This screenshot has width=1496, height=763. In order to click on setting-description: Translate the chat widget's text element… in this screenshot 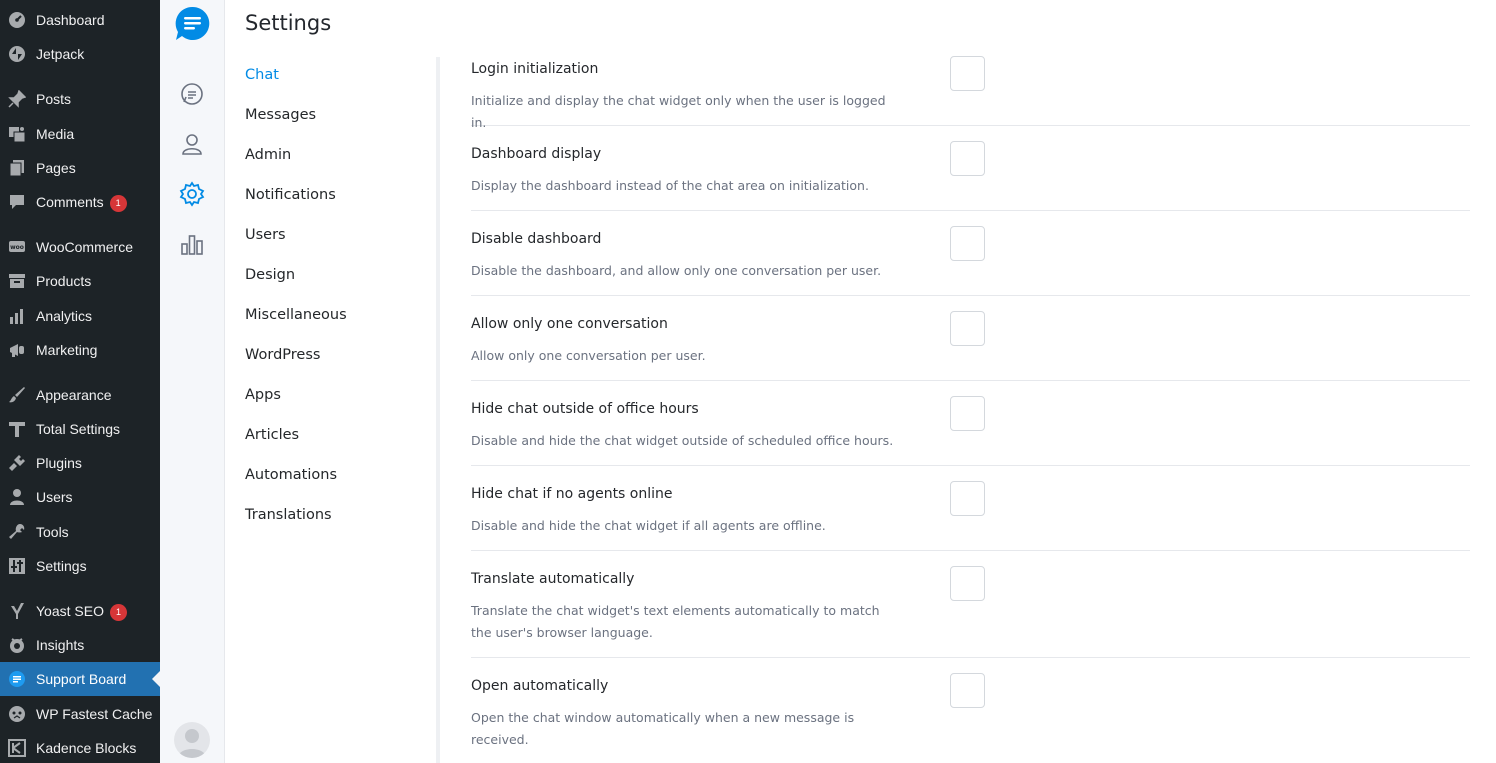, I will do `click(675, 621)`.